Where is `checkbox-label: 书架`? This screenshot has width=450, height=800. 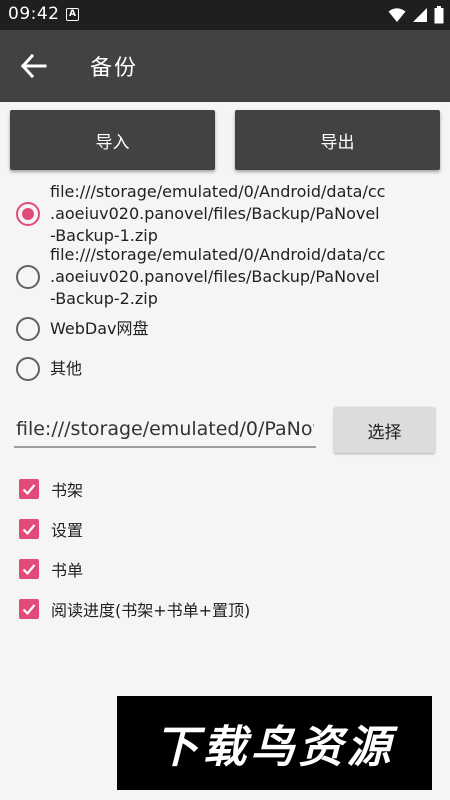
checkbox-label: 书架 is located at coordinates (67, 490).